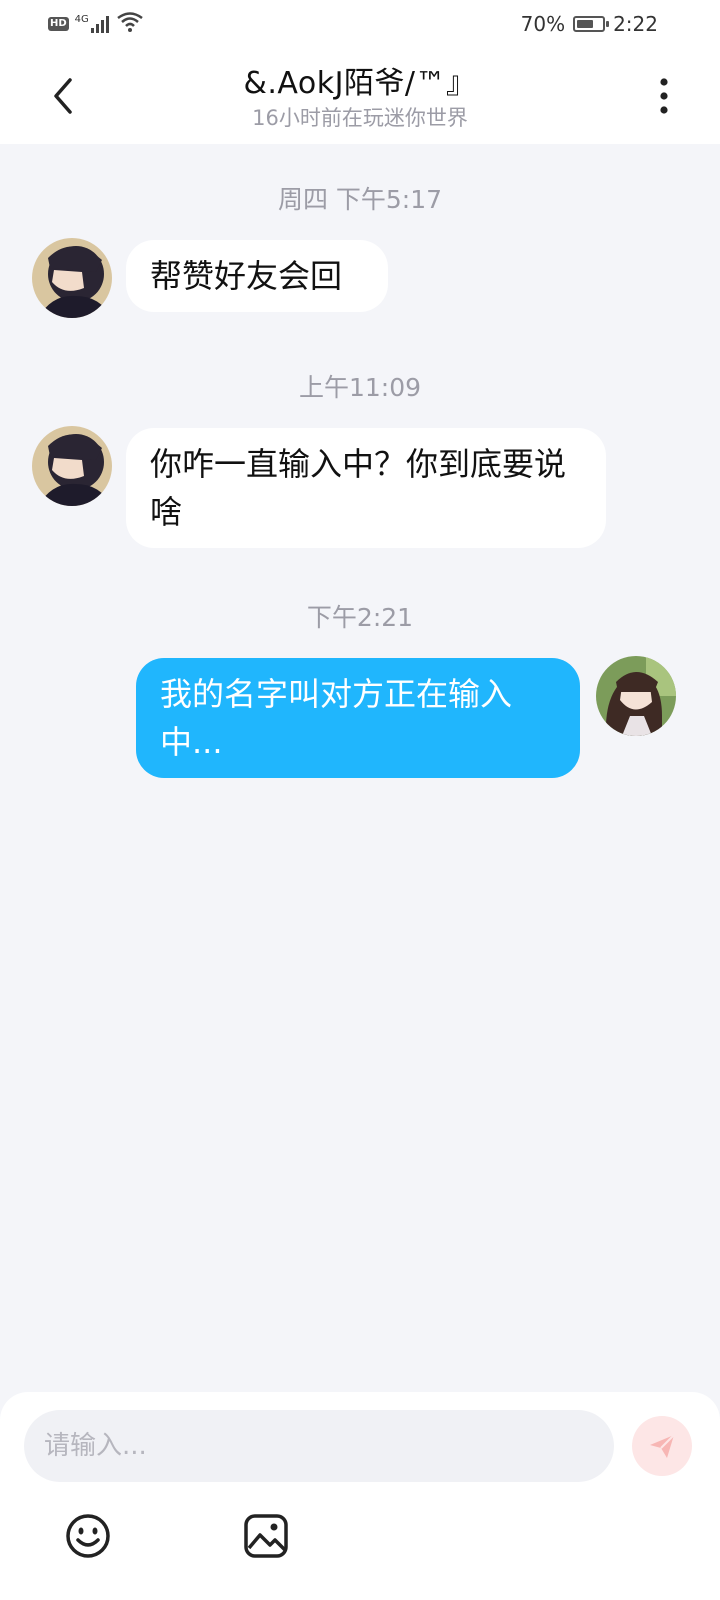  Describe the element at coordinates (360, 199) in the screenshot. I see `message-timestamp: 周四 下午5:17` at that location.